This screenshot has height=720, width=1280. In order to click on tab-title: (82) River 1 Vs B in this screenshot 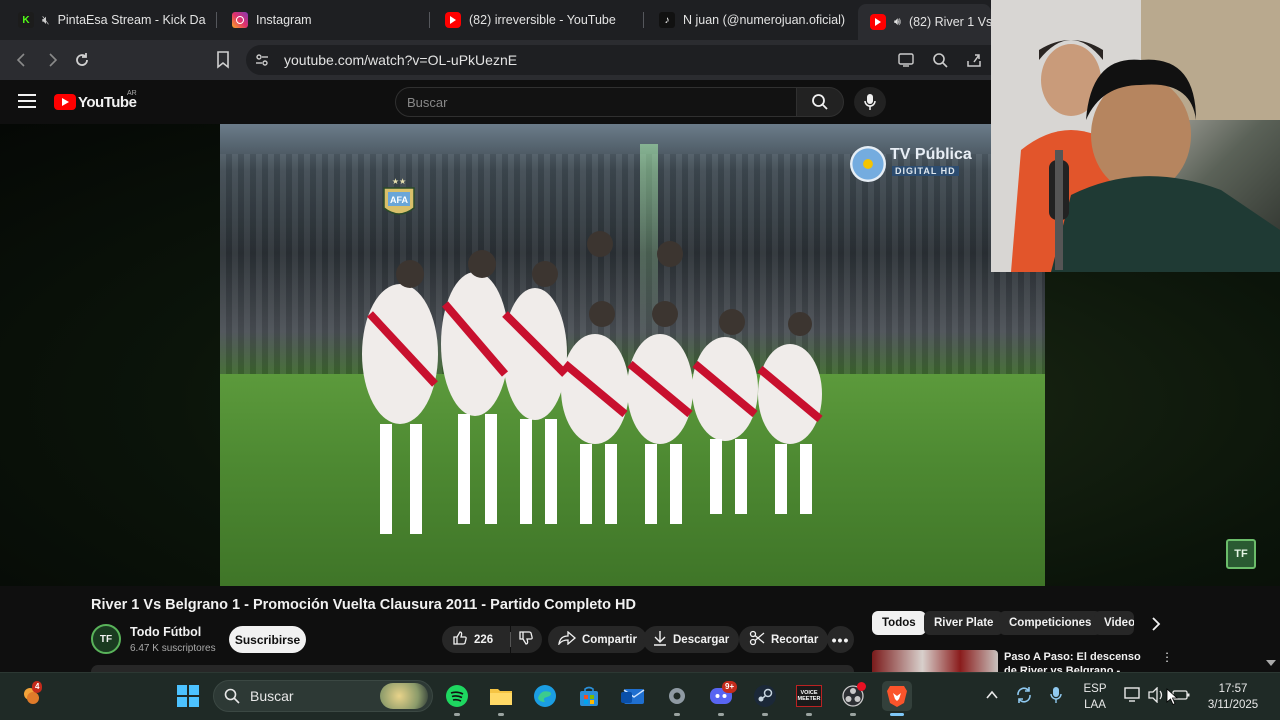, I will do `click(949, 22)`.